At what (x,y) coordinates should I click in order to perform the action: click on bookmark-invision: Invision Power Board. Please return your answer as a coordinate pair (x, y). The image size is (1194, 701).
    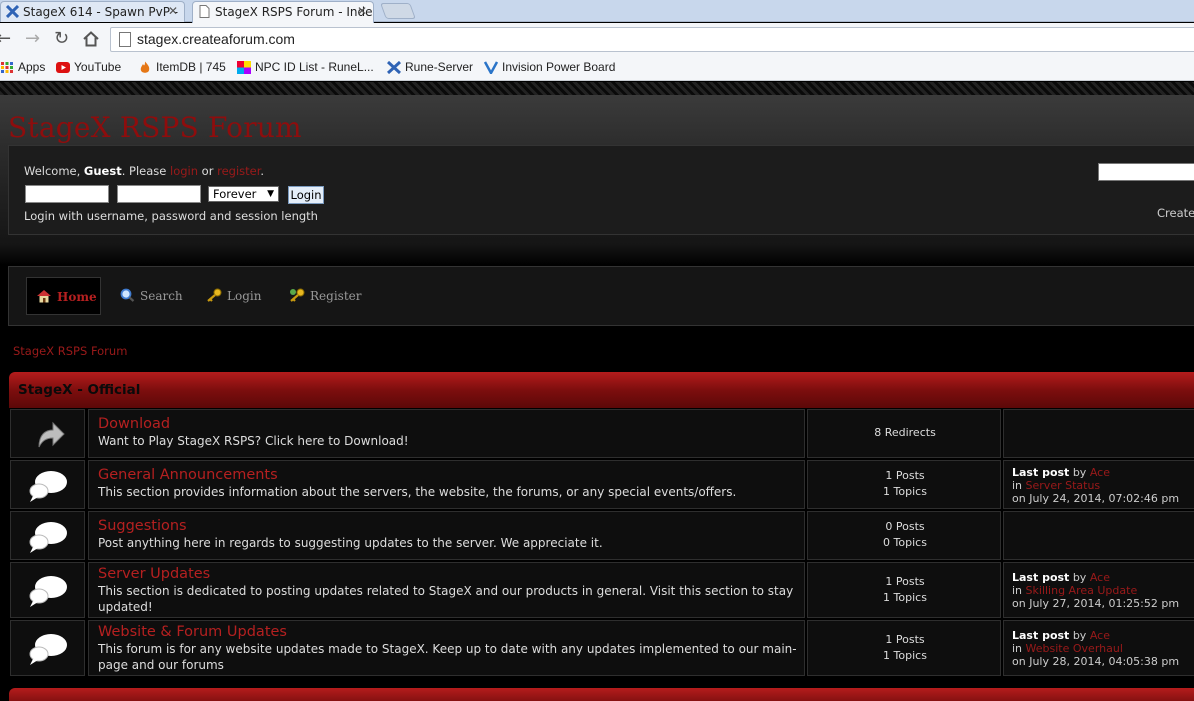
    Looking at the image, I should click on (549, 67).